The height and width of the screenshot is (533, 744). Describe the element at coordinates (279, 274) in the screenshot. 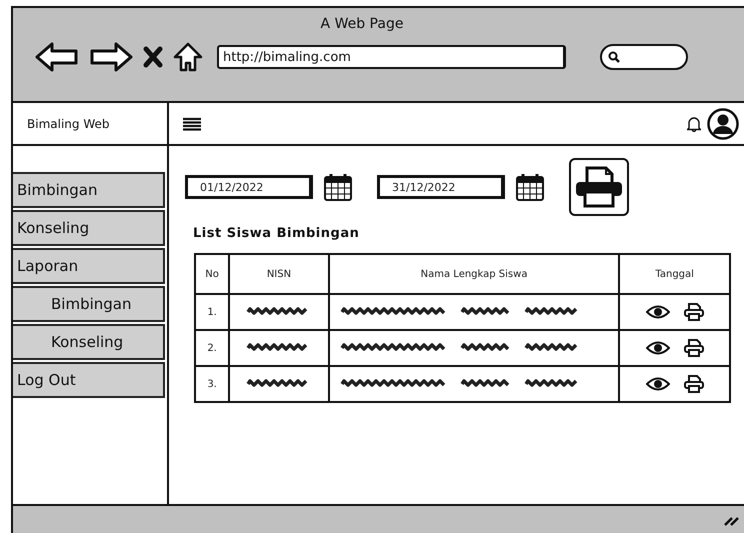

I see `column-header: NISN` at that location.